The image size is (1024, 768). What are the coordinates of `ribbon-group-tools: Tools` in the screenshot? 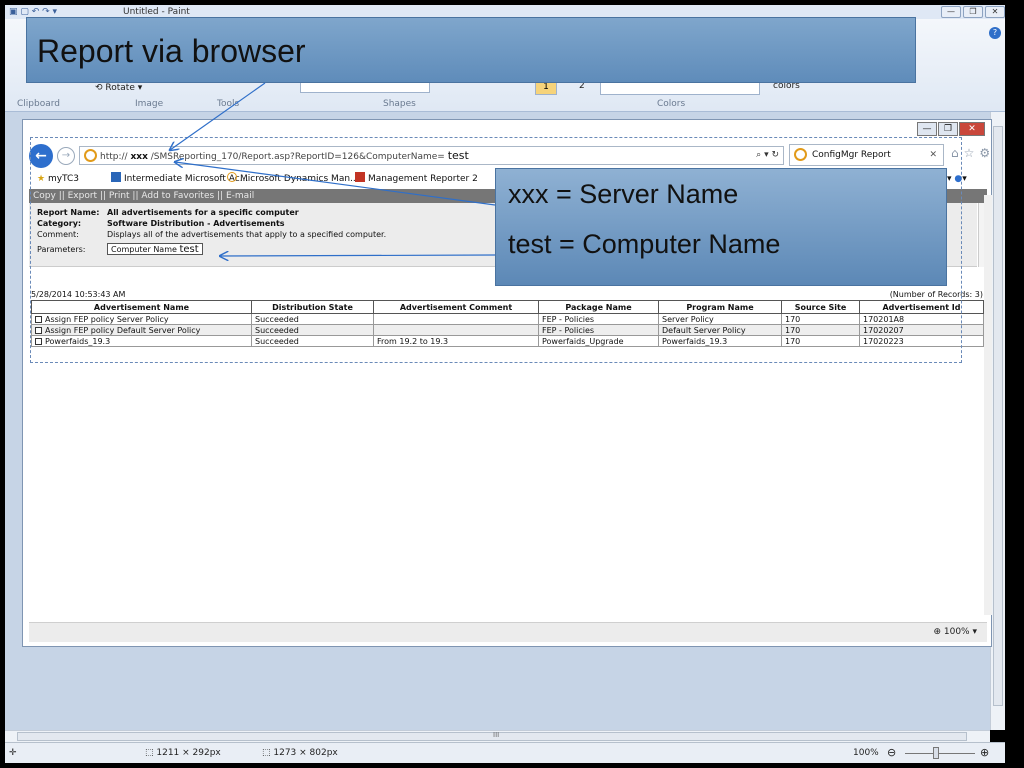 It's located at (228, 104).